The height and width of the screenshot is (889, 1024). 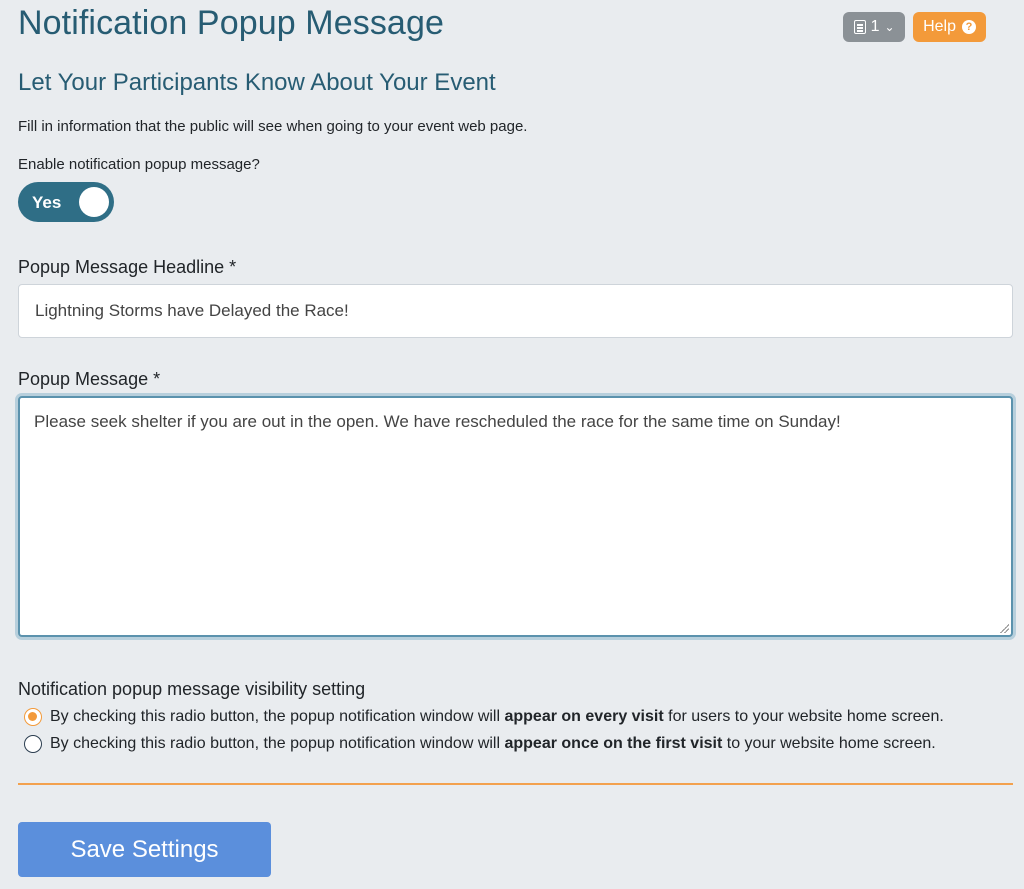 I want to click on toggle-knob, so click(x=94, y=202).